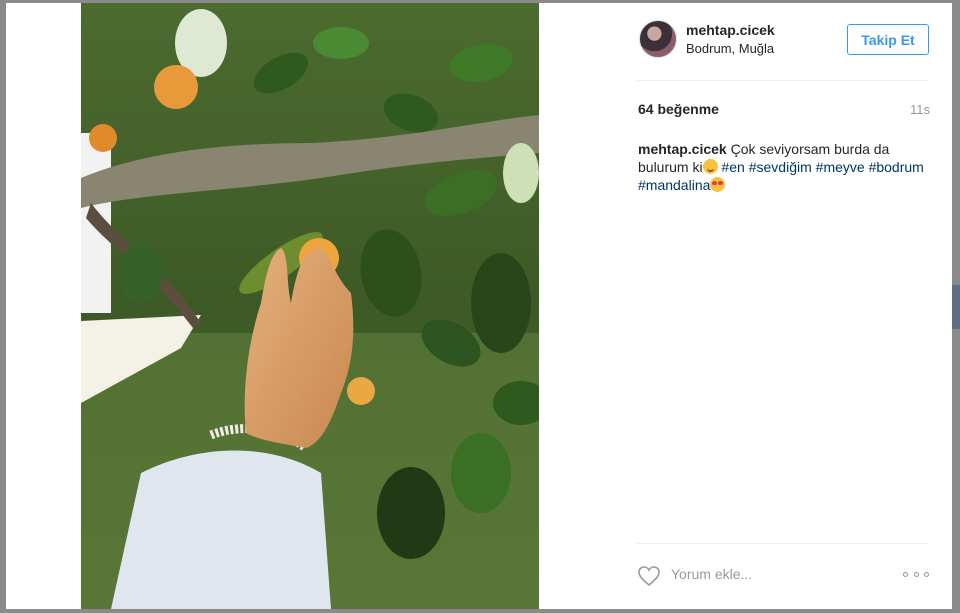 This screenshot has width=960, height=613. Describe the element at coordinates (710, 166) in the screenshot. I see `hugging-face-emoji-icon` at that location.